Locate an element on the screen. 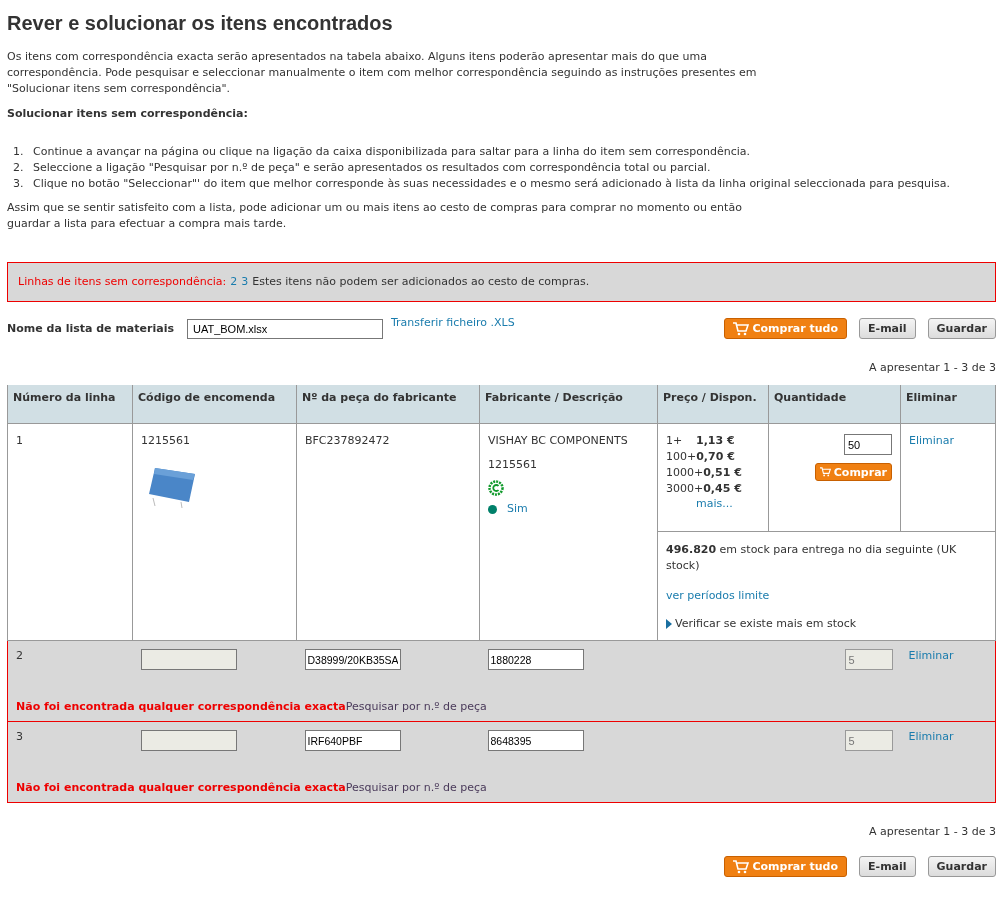 Image resolution: width=1001 pixels, height=897 pixels. table-cell: 3 is located at coordinates (70, 747).